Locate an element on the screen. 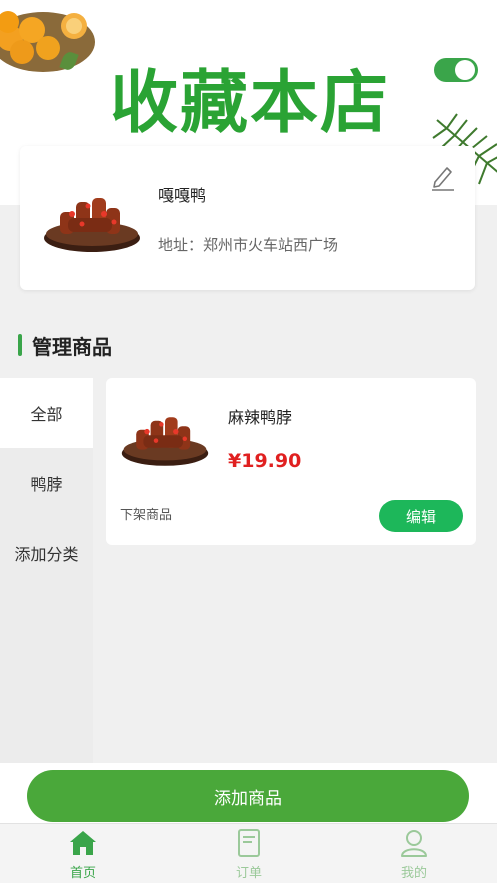 This screenshot has width=497, height=883. favorite-toggle is located at coordinates (456, 70).